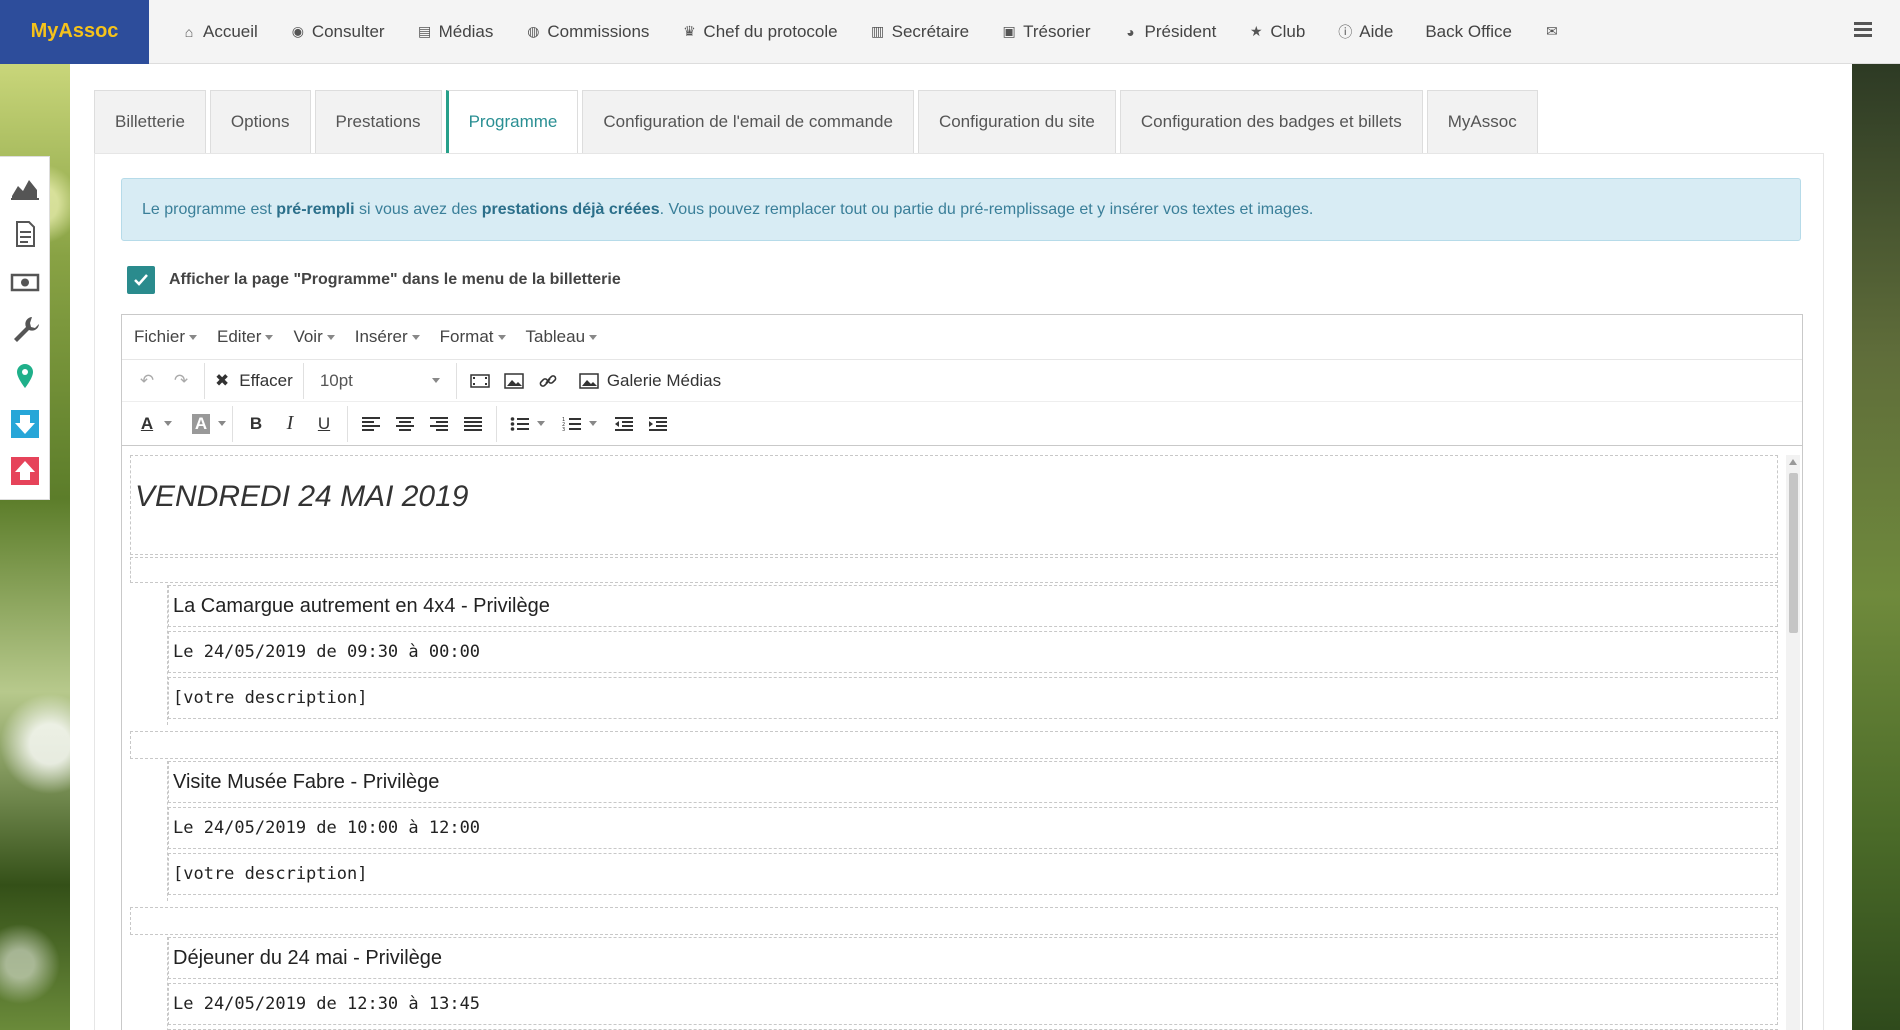 This screenshot has width=1900, height=1030. Describe the element at coordinates (1180, 31) in the screenshot. I see `nav-item-label: Président` at that location.